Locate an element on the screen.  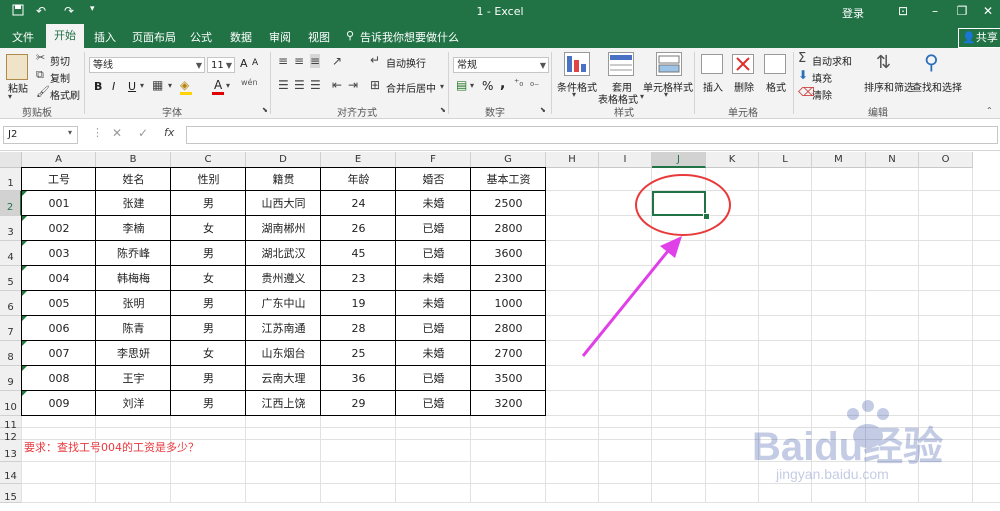
baidu-jingyan-watermark: Baidu经验 jingyan.baidu.com is located at coordinates (872, 443).